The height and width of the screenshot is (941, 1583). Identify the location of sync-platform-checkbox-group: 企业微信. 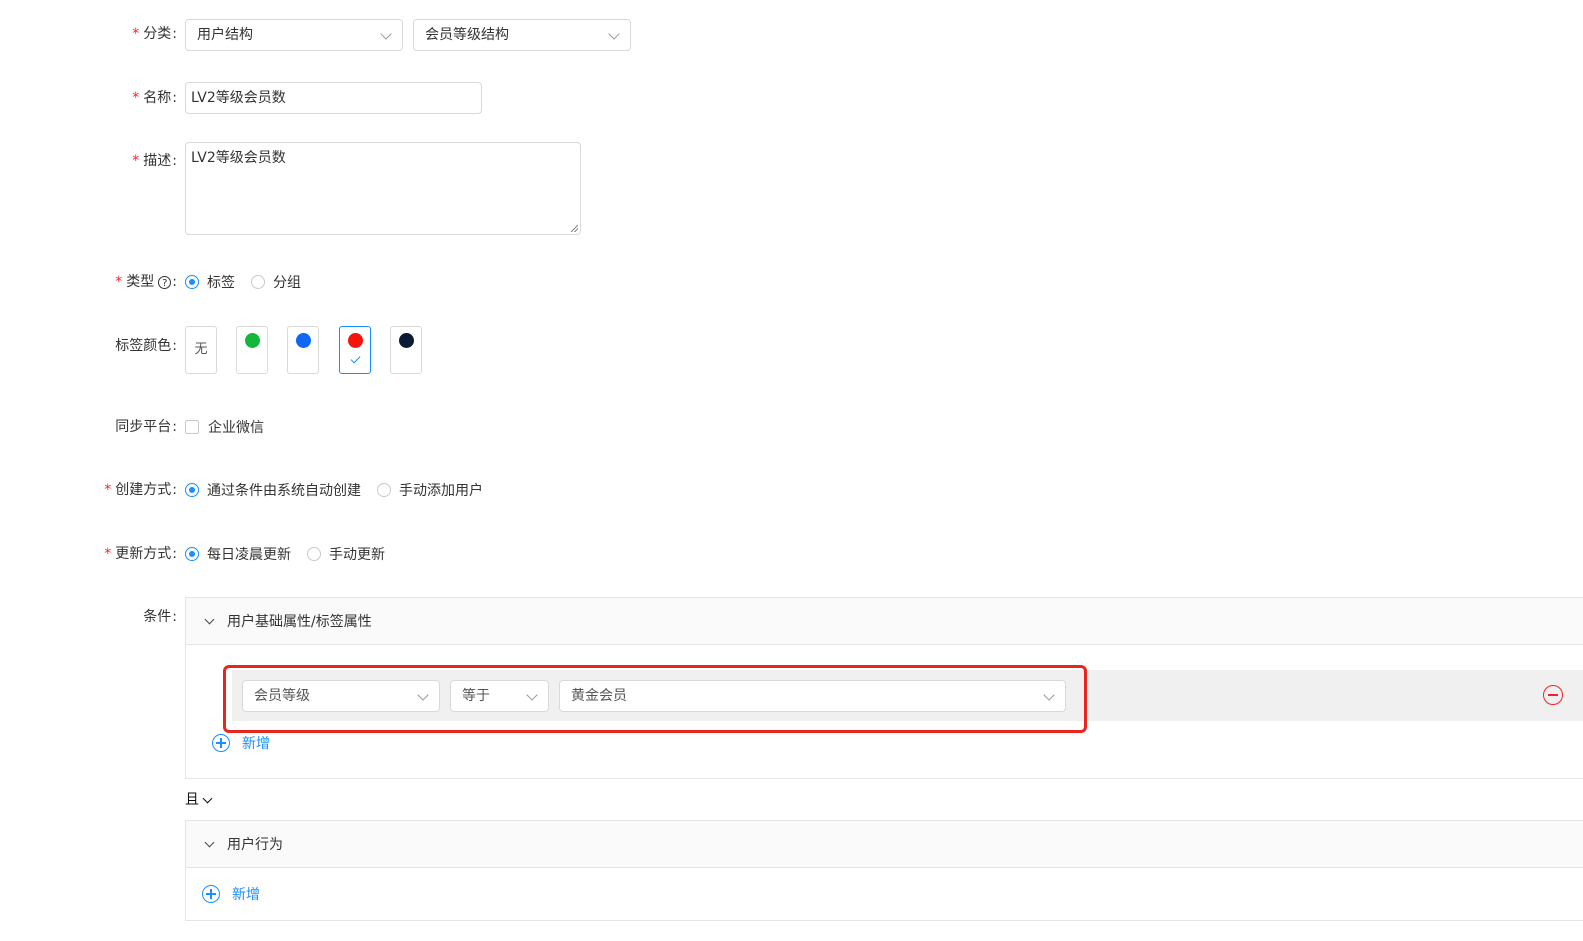
(232, 427).